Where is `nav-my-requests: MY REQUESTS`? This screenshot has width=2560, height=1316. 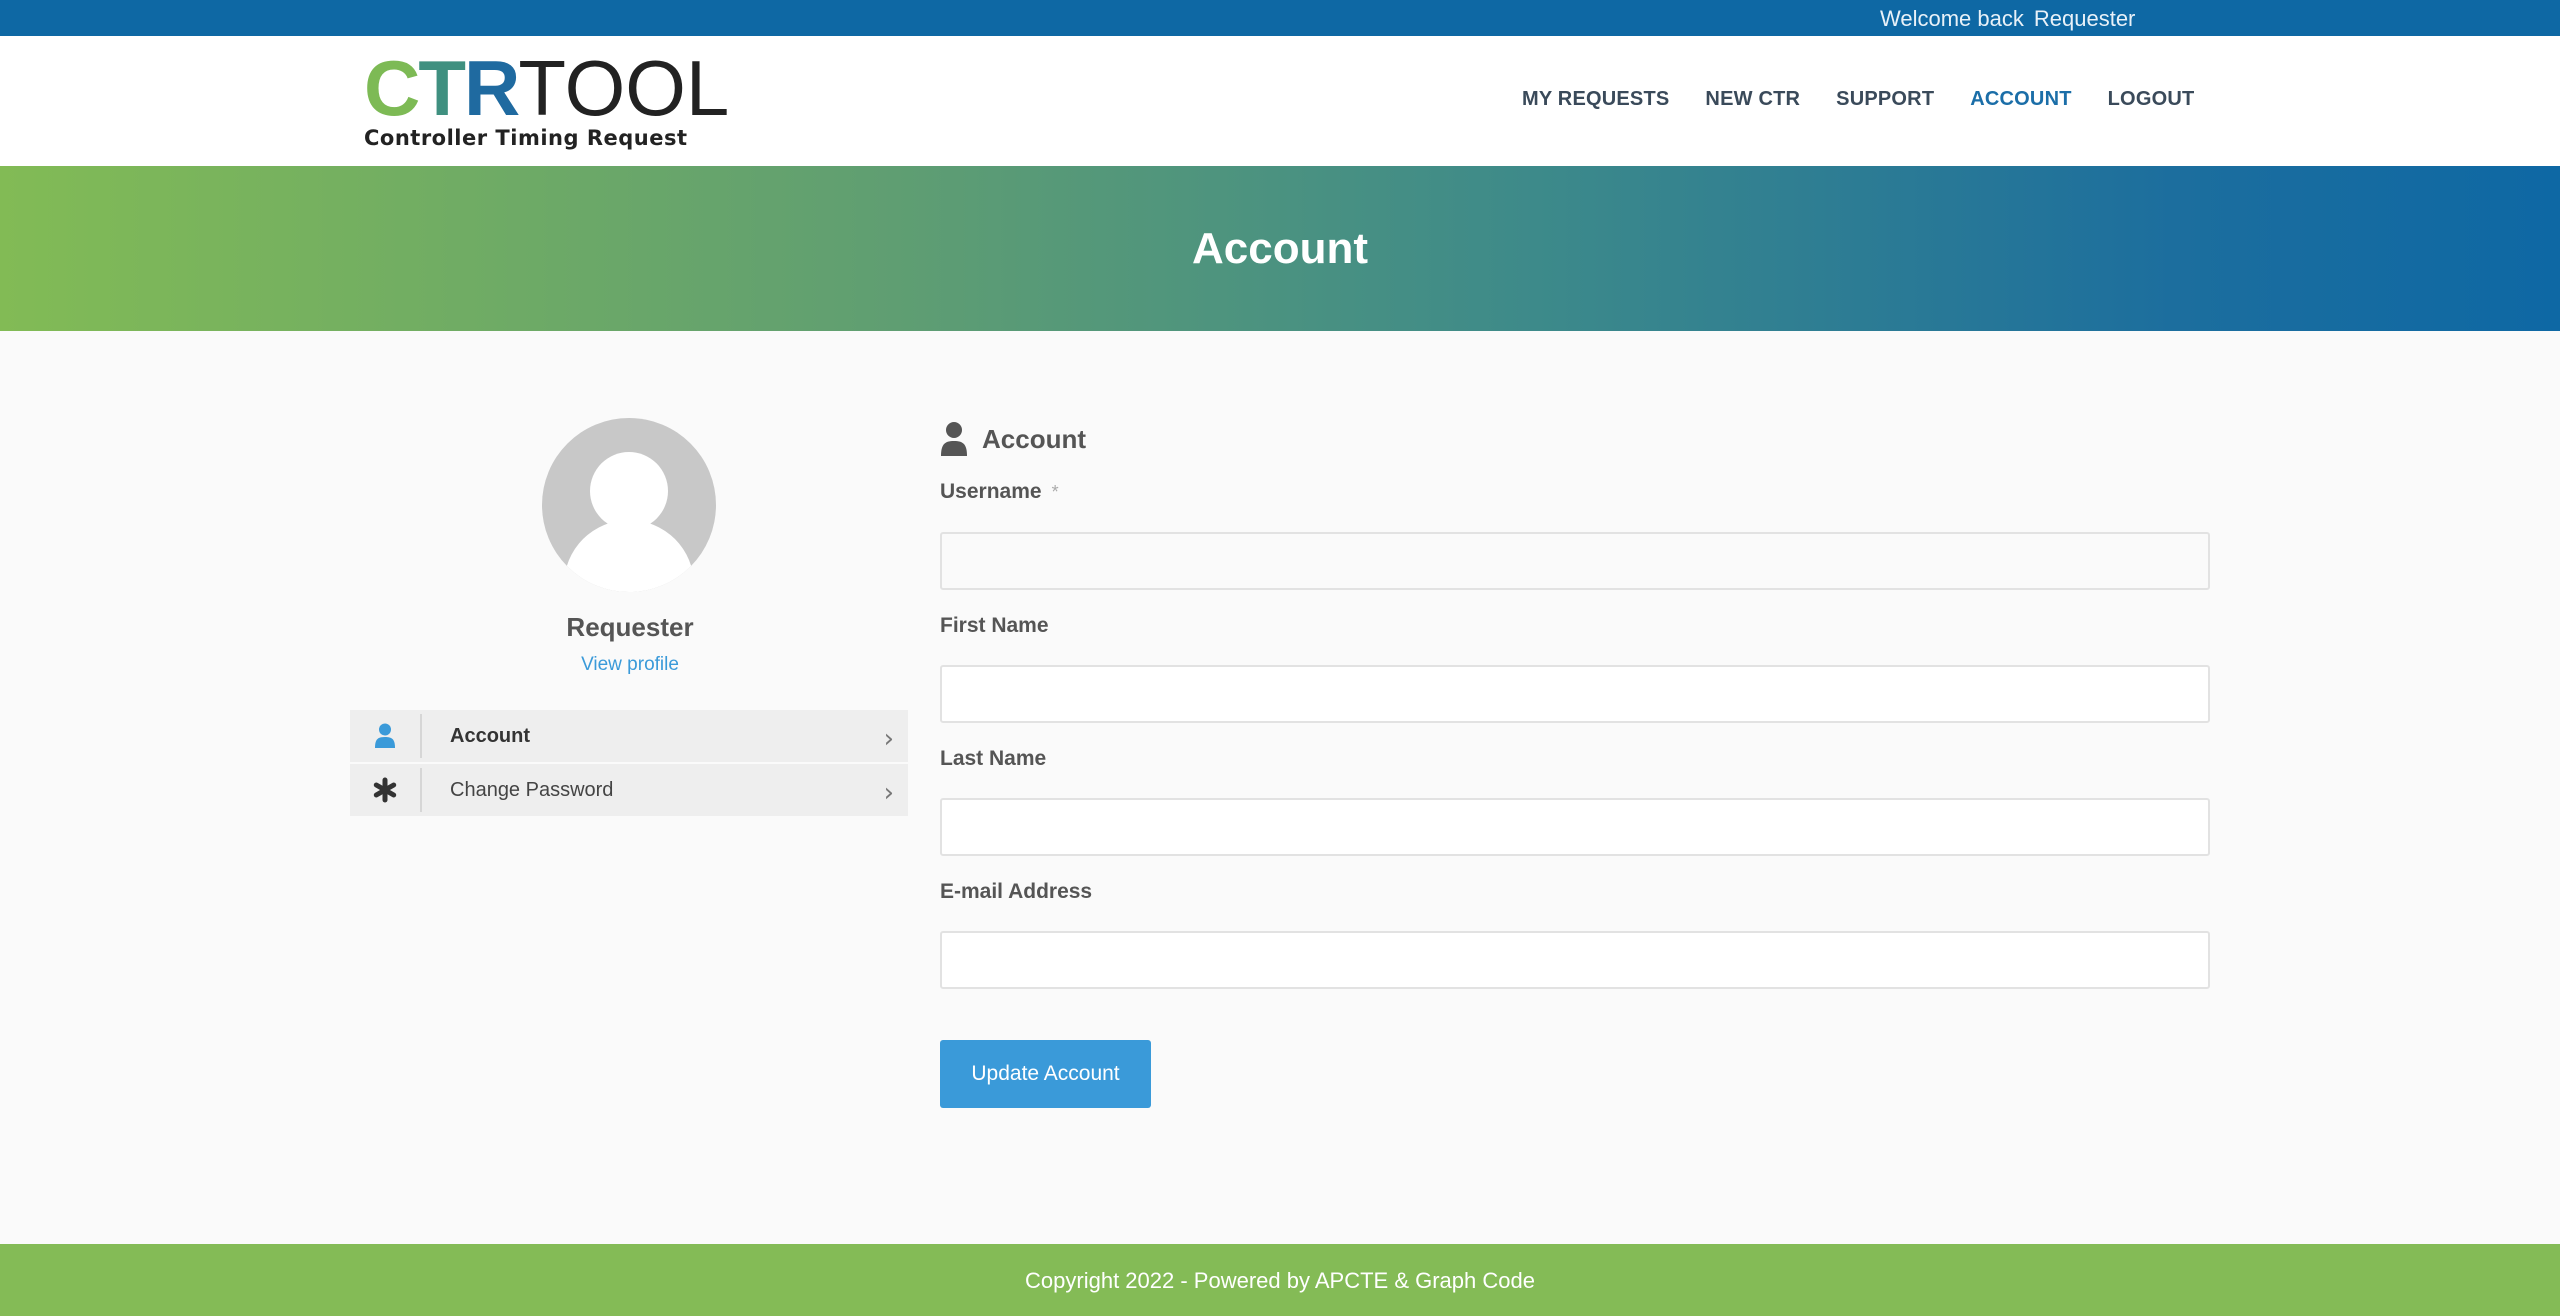 nav-my-requests: MY REQUESTS is located at coordinates (1595, 99).